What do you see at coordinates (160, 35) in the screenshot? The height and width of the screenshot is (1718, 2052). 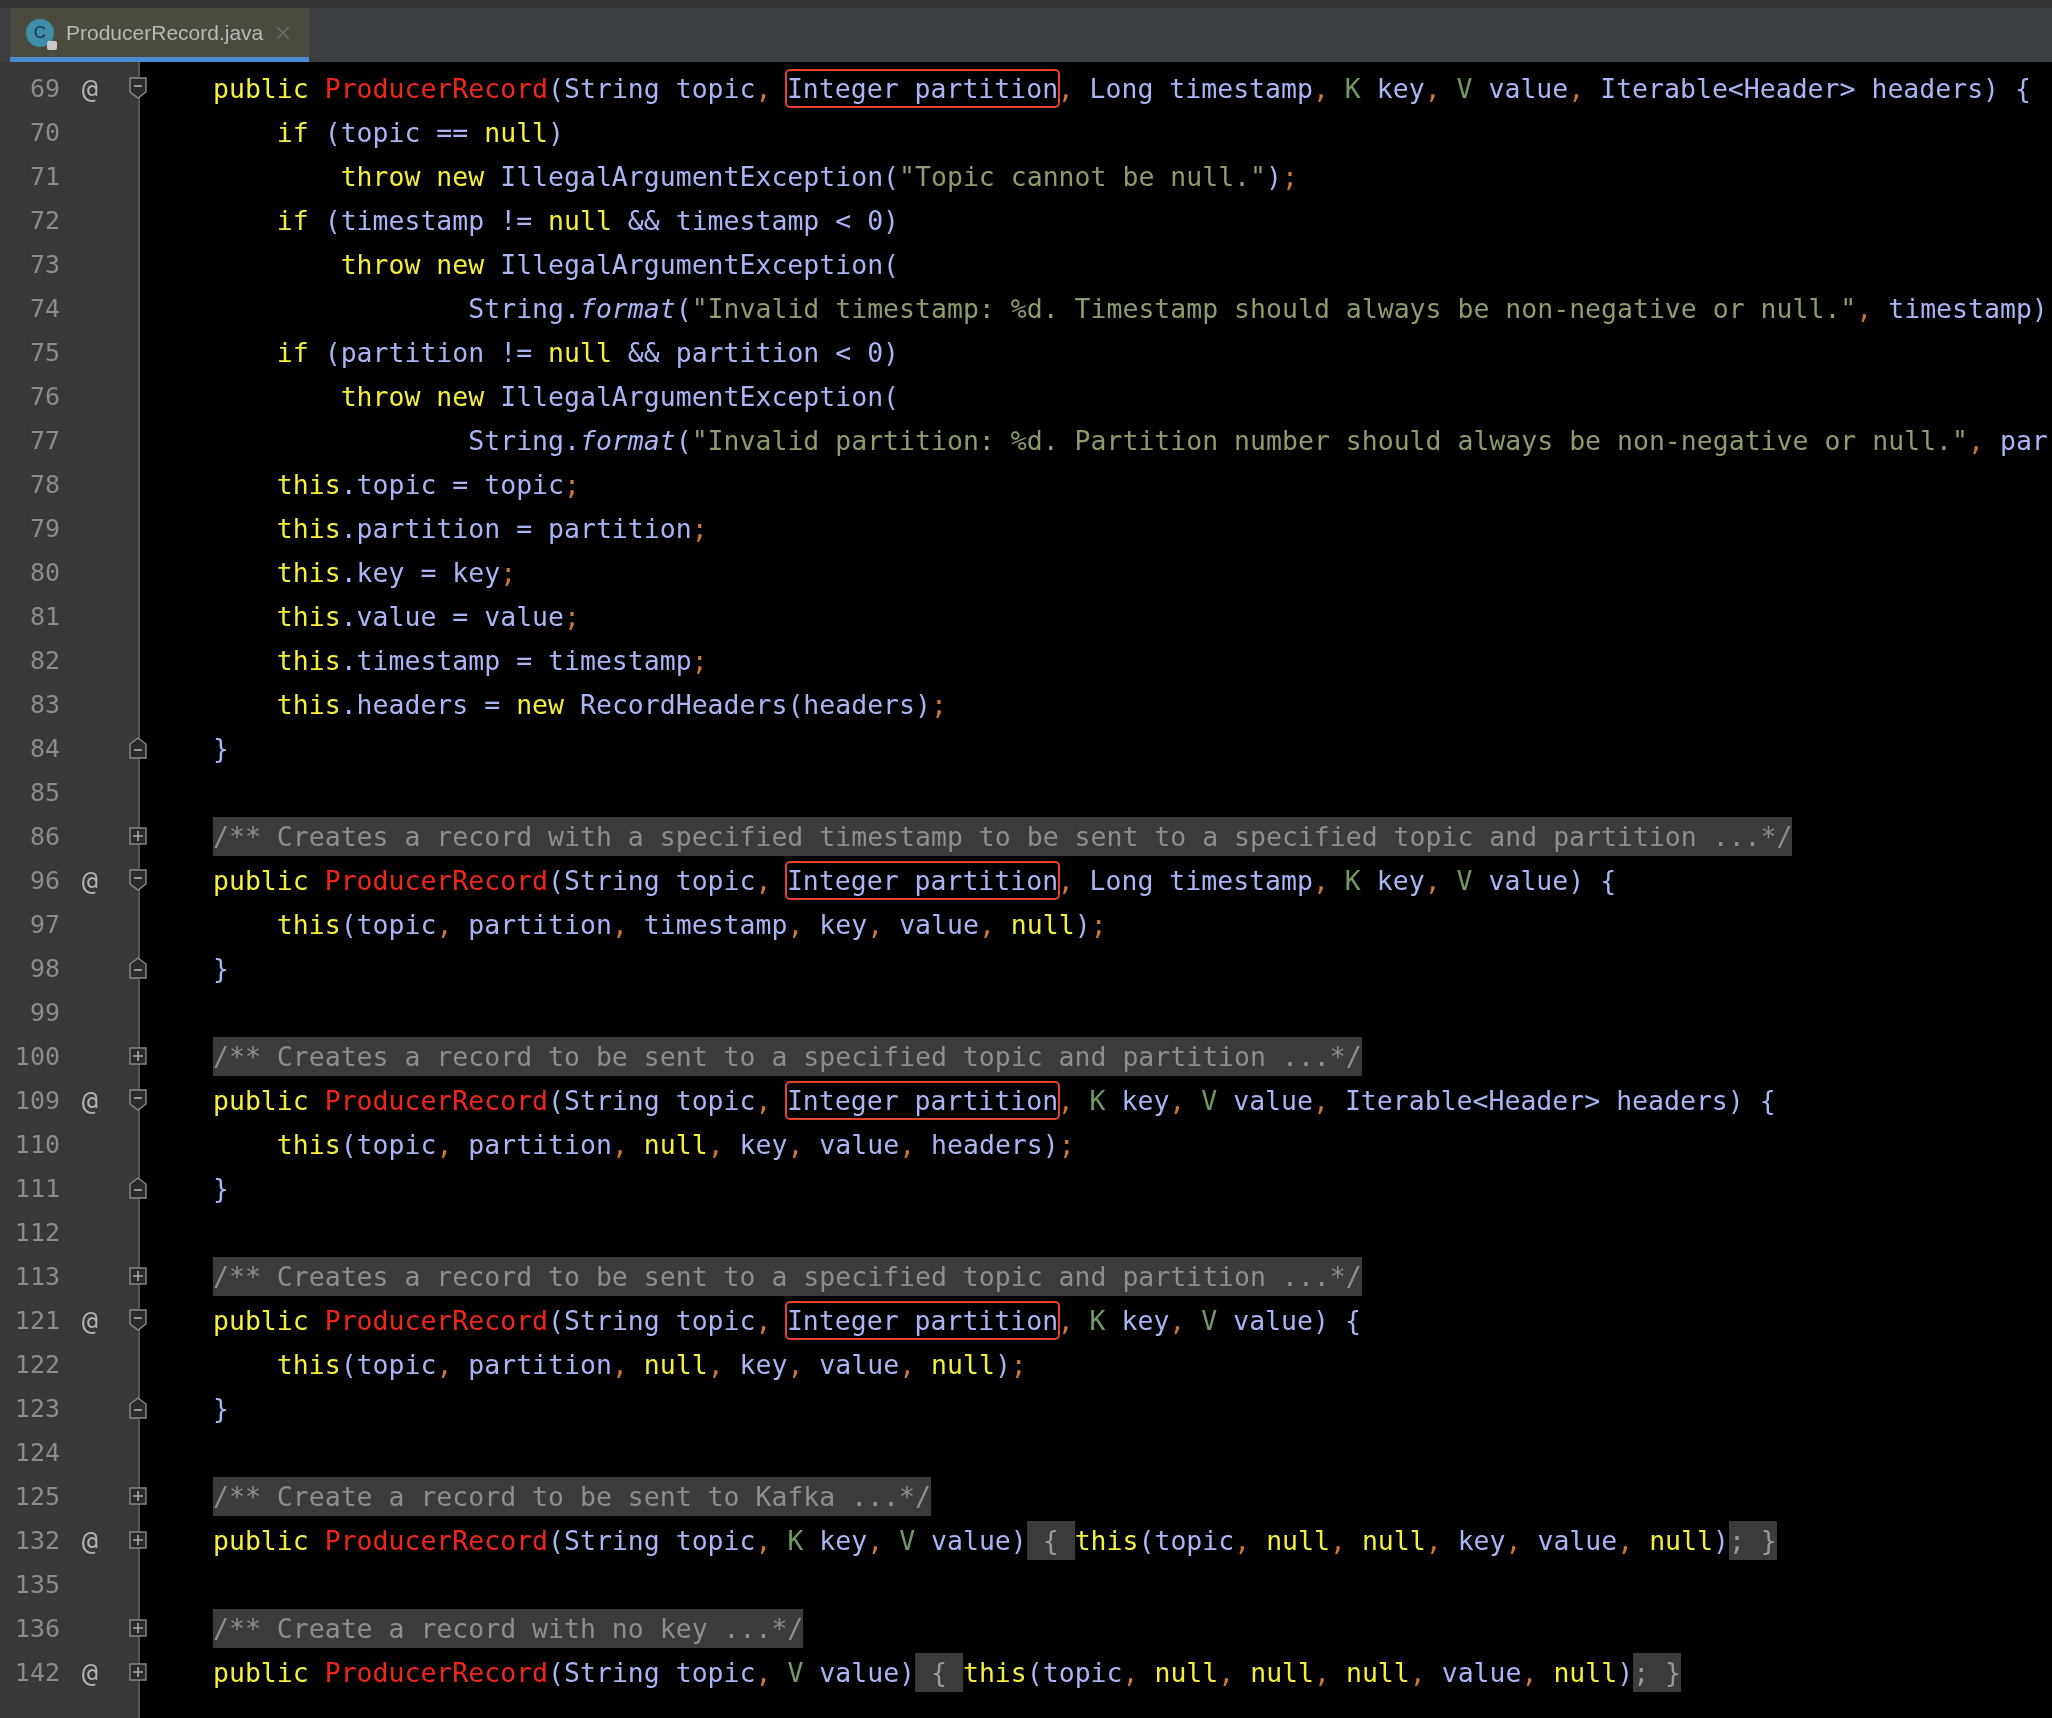 I see `file-tab: C ProducerRecord.java` at bounding box center [160, 35].